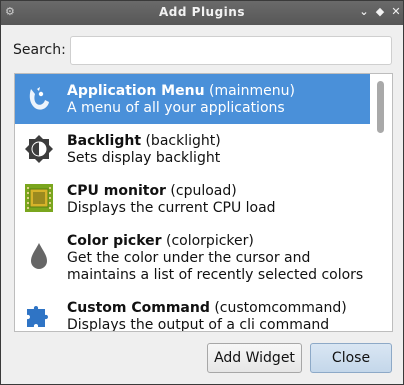 Image resolution: width=404 pixels, height=385 pixels. I want to click on titlebar: ⚙ Add Plugins ⌄ ◆ ✕, so click(202, 13).